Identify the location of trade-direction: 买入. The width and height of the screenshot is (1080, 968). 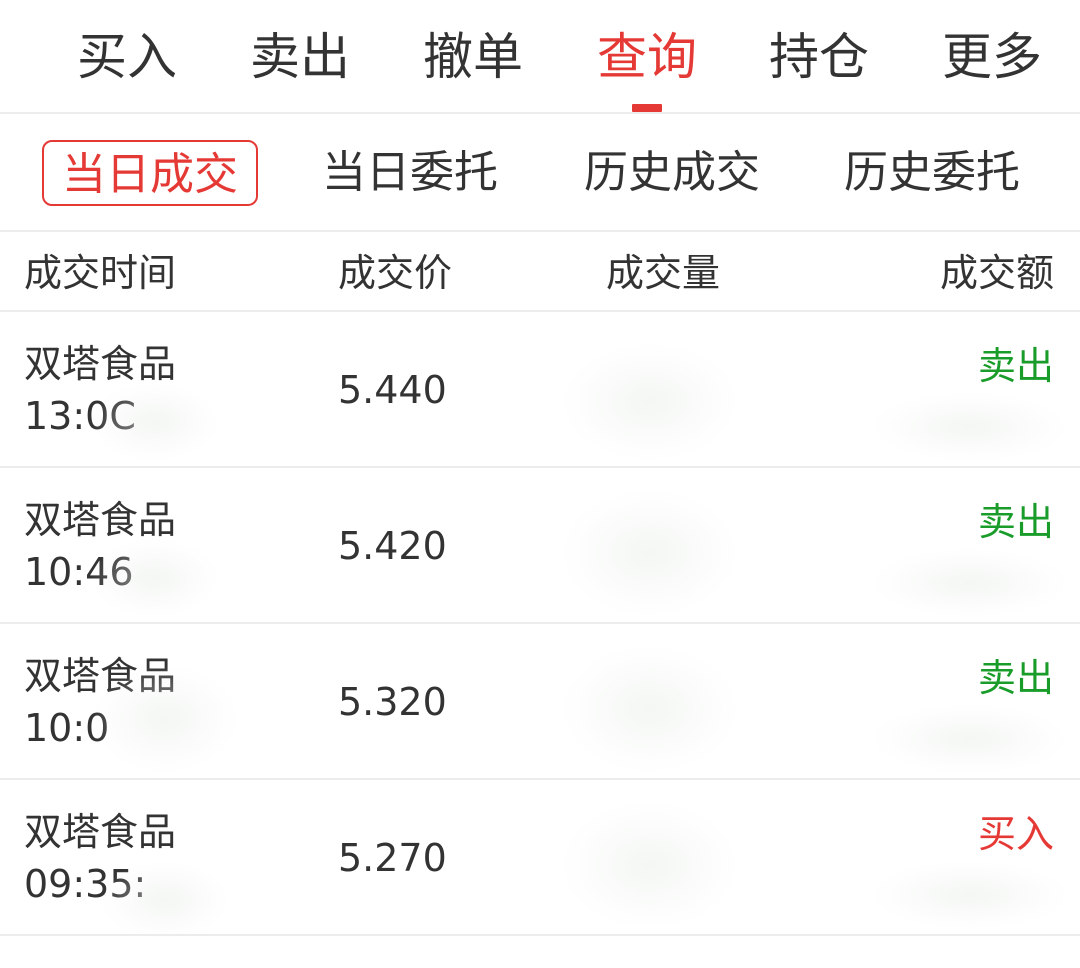
(1015, 834).